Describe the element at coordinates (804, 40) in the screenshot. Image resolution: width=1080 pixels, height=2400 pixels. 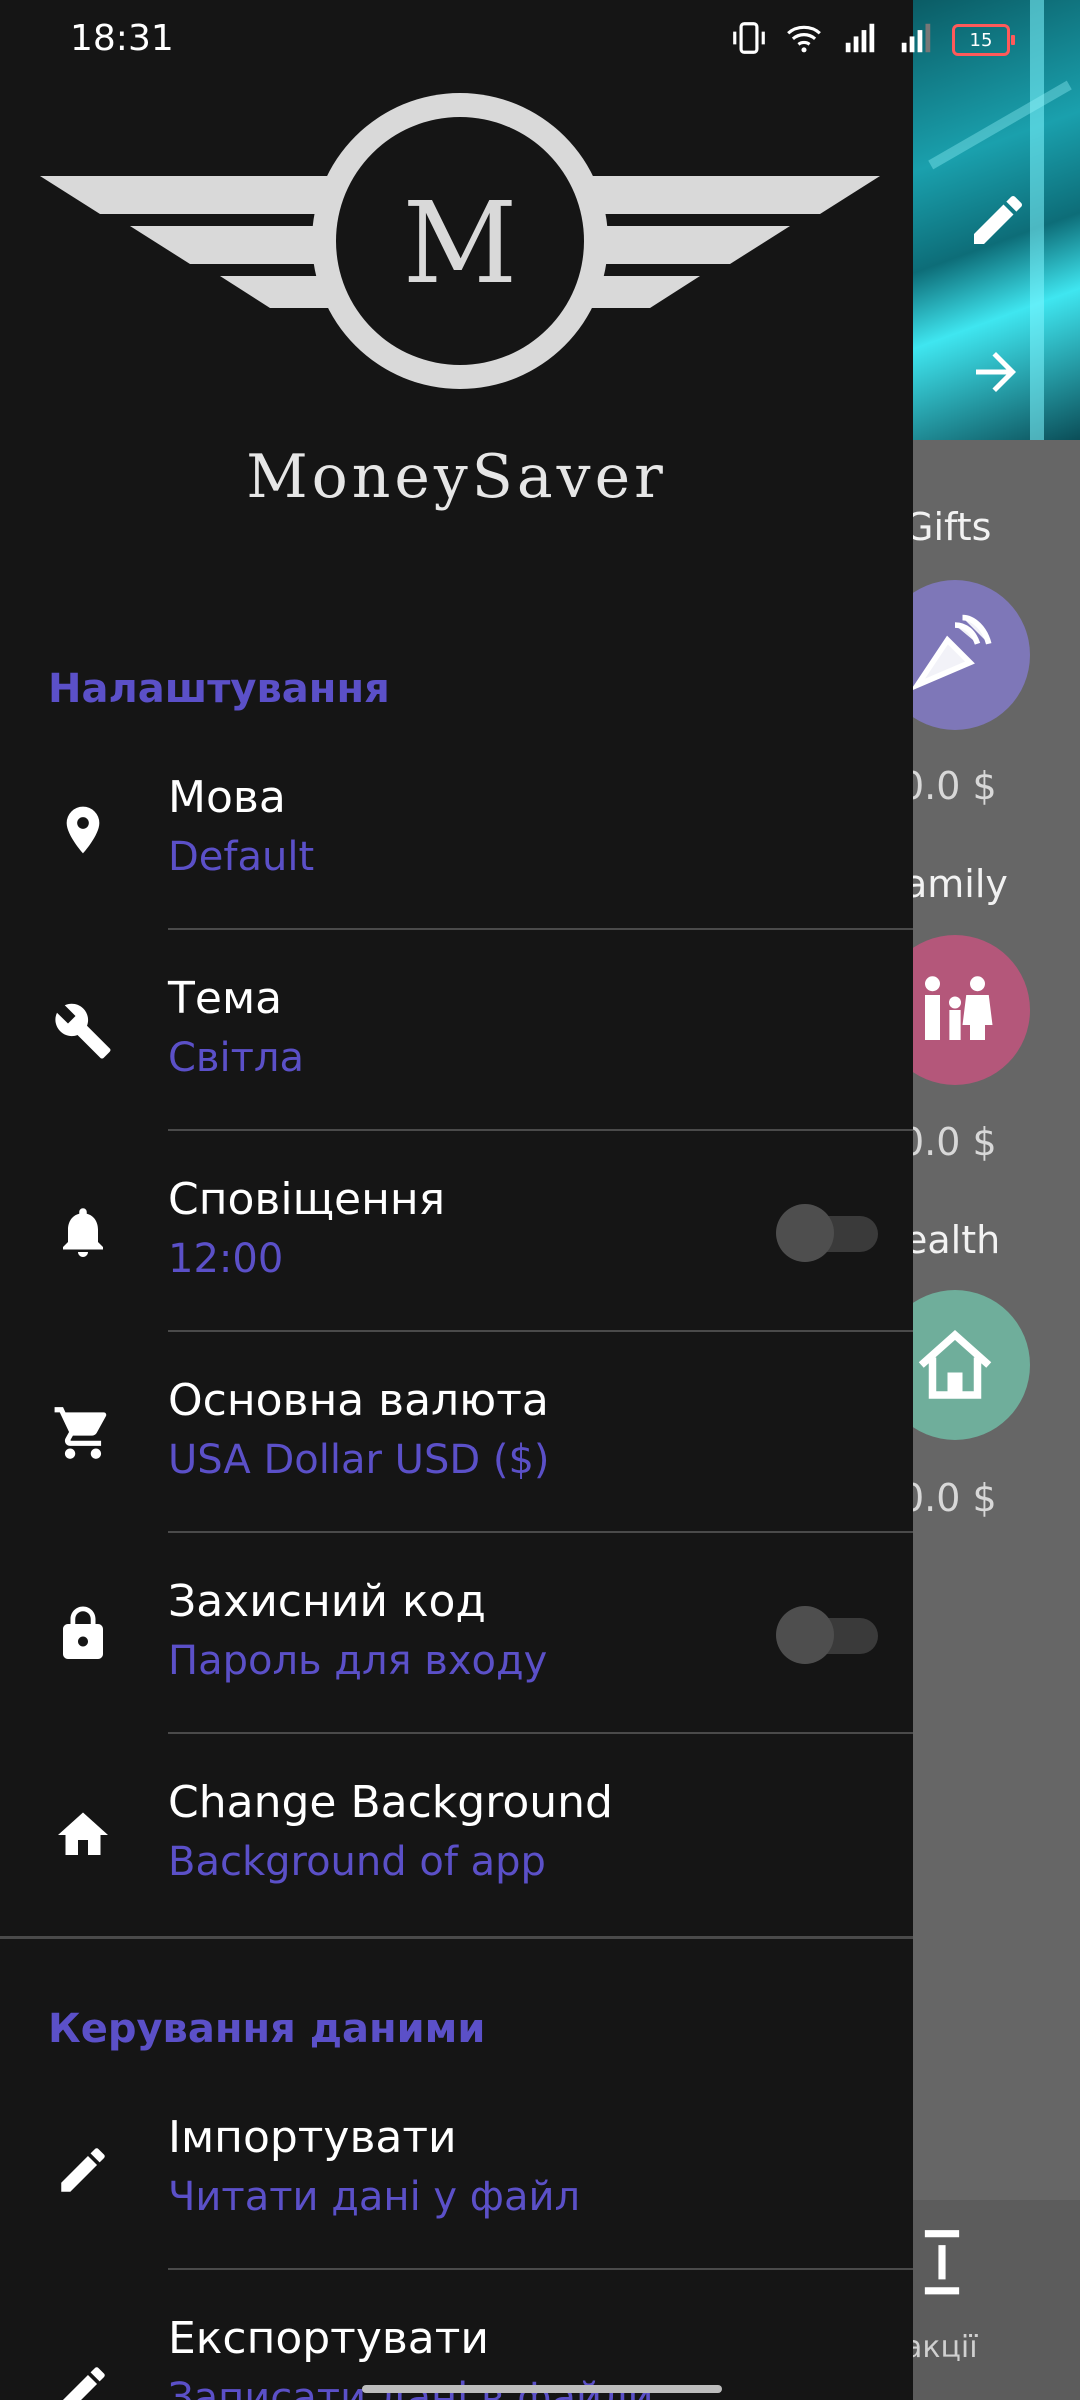
I see `wifi-icon` at that location.